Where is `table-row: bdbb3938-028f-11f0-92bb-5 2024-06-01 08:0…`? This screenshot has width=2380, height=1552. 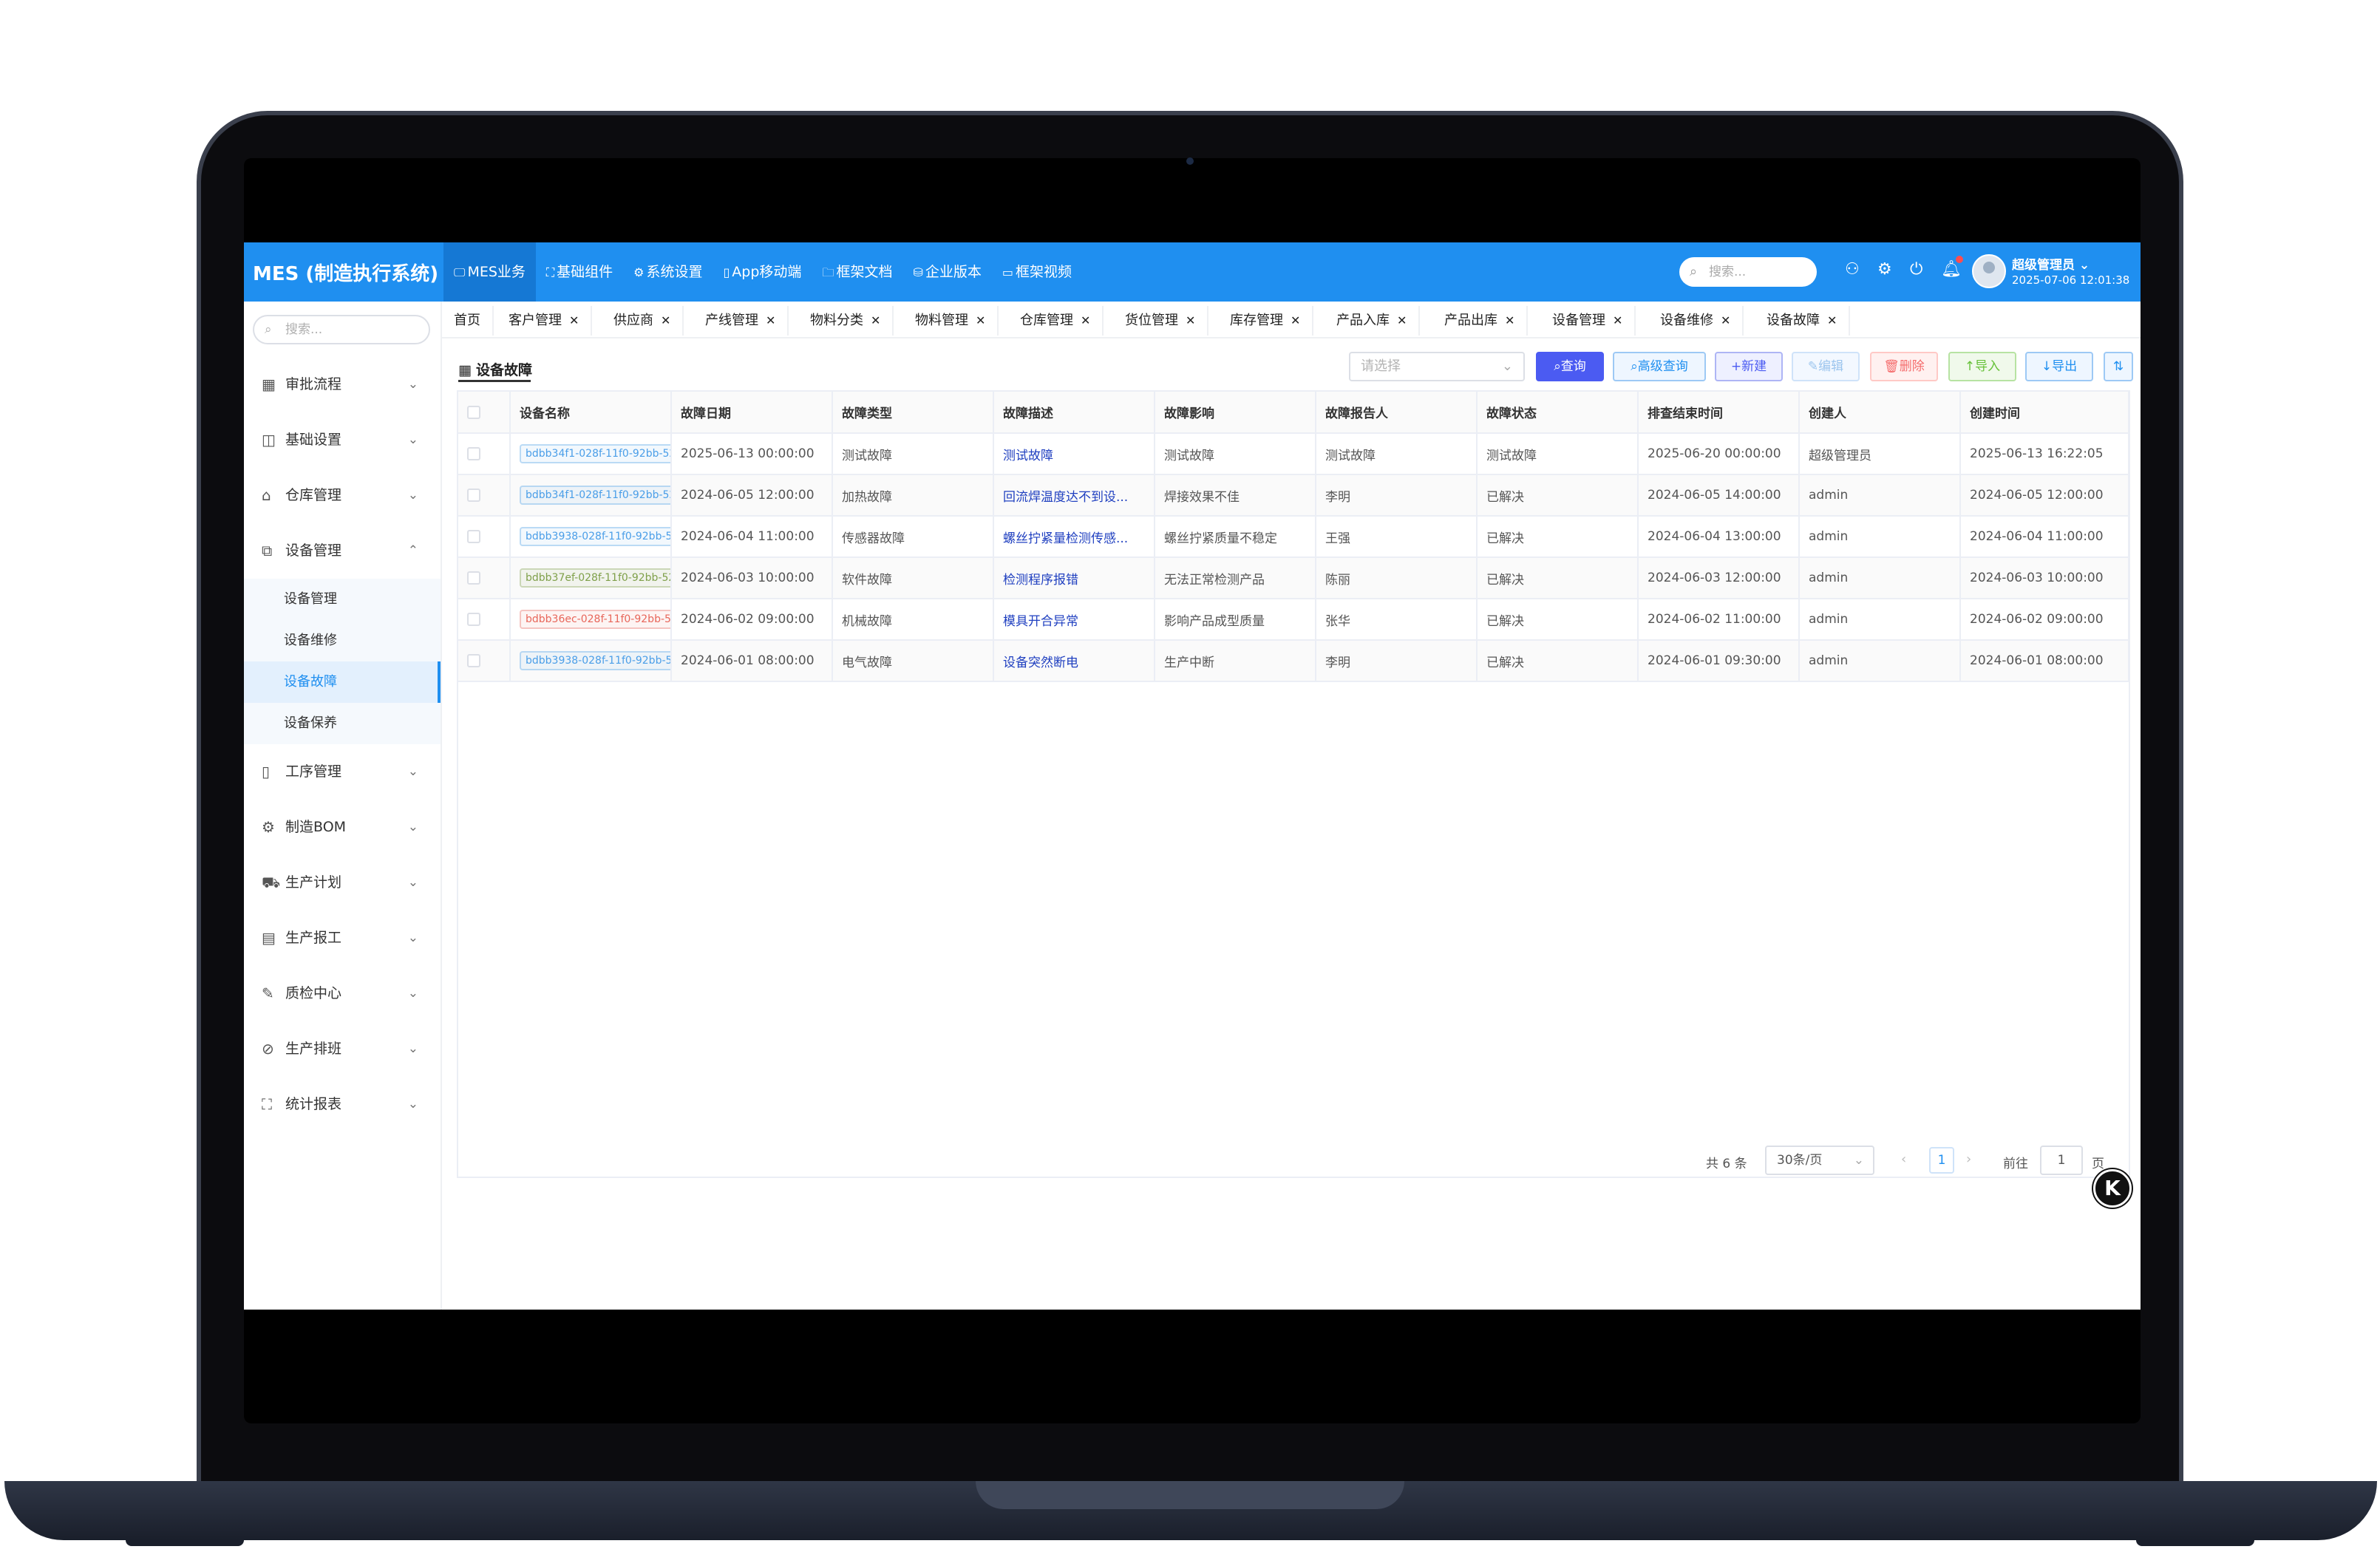
table-row: bdbb3938-028f-11f0-92bb-5 2024-06-01 08:0… is located at coordinates (1293, 661).